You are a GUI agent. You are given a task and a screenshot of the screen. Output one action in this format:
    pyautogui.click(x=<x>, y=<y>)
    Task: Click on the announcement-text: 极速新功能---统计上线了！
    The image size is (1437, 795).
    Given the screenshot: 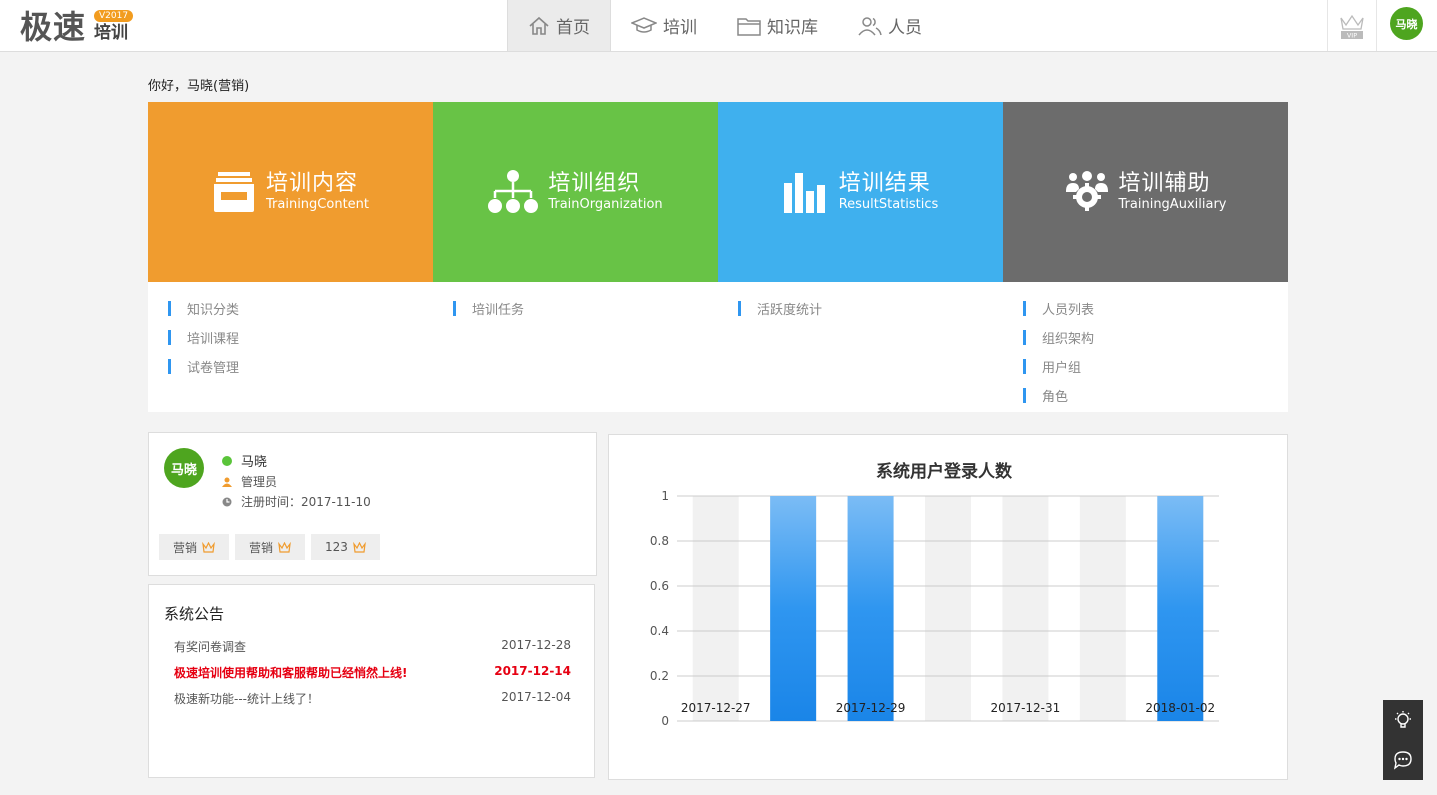 What is the action you would take?
    pyautogui.click(x=246, y=699)
    